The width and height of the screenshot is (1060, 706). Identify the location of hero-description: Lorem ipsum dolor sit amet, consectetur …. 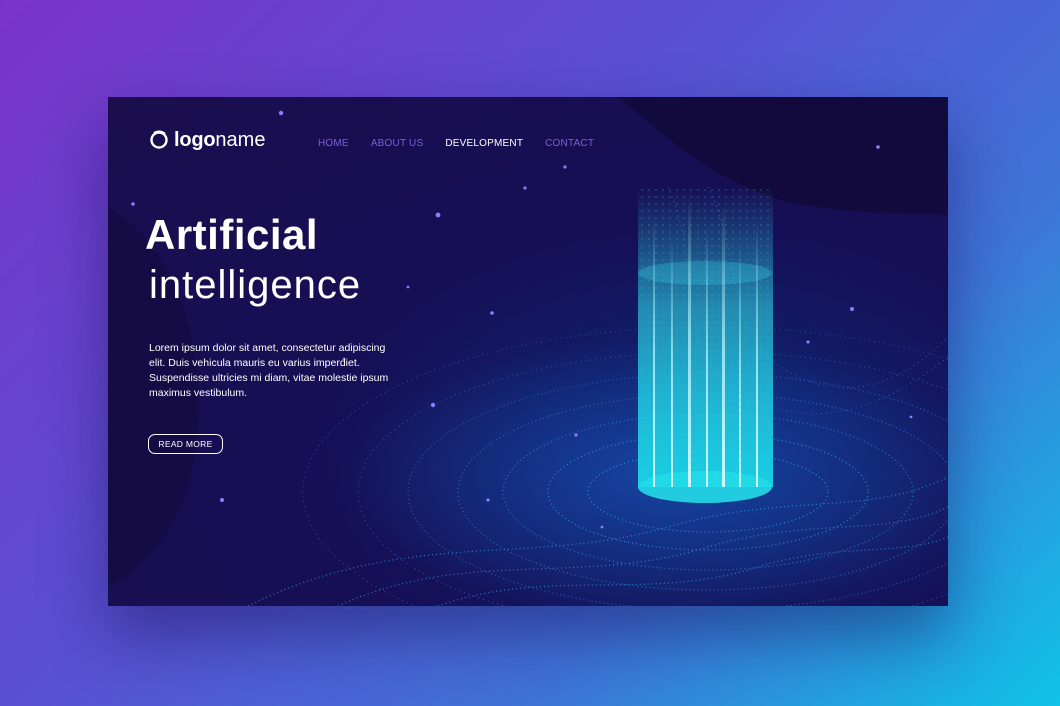
(269, 370).